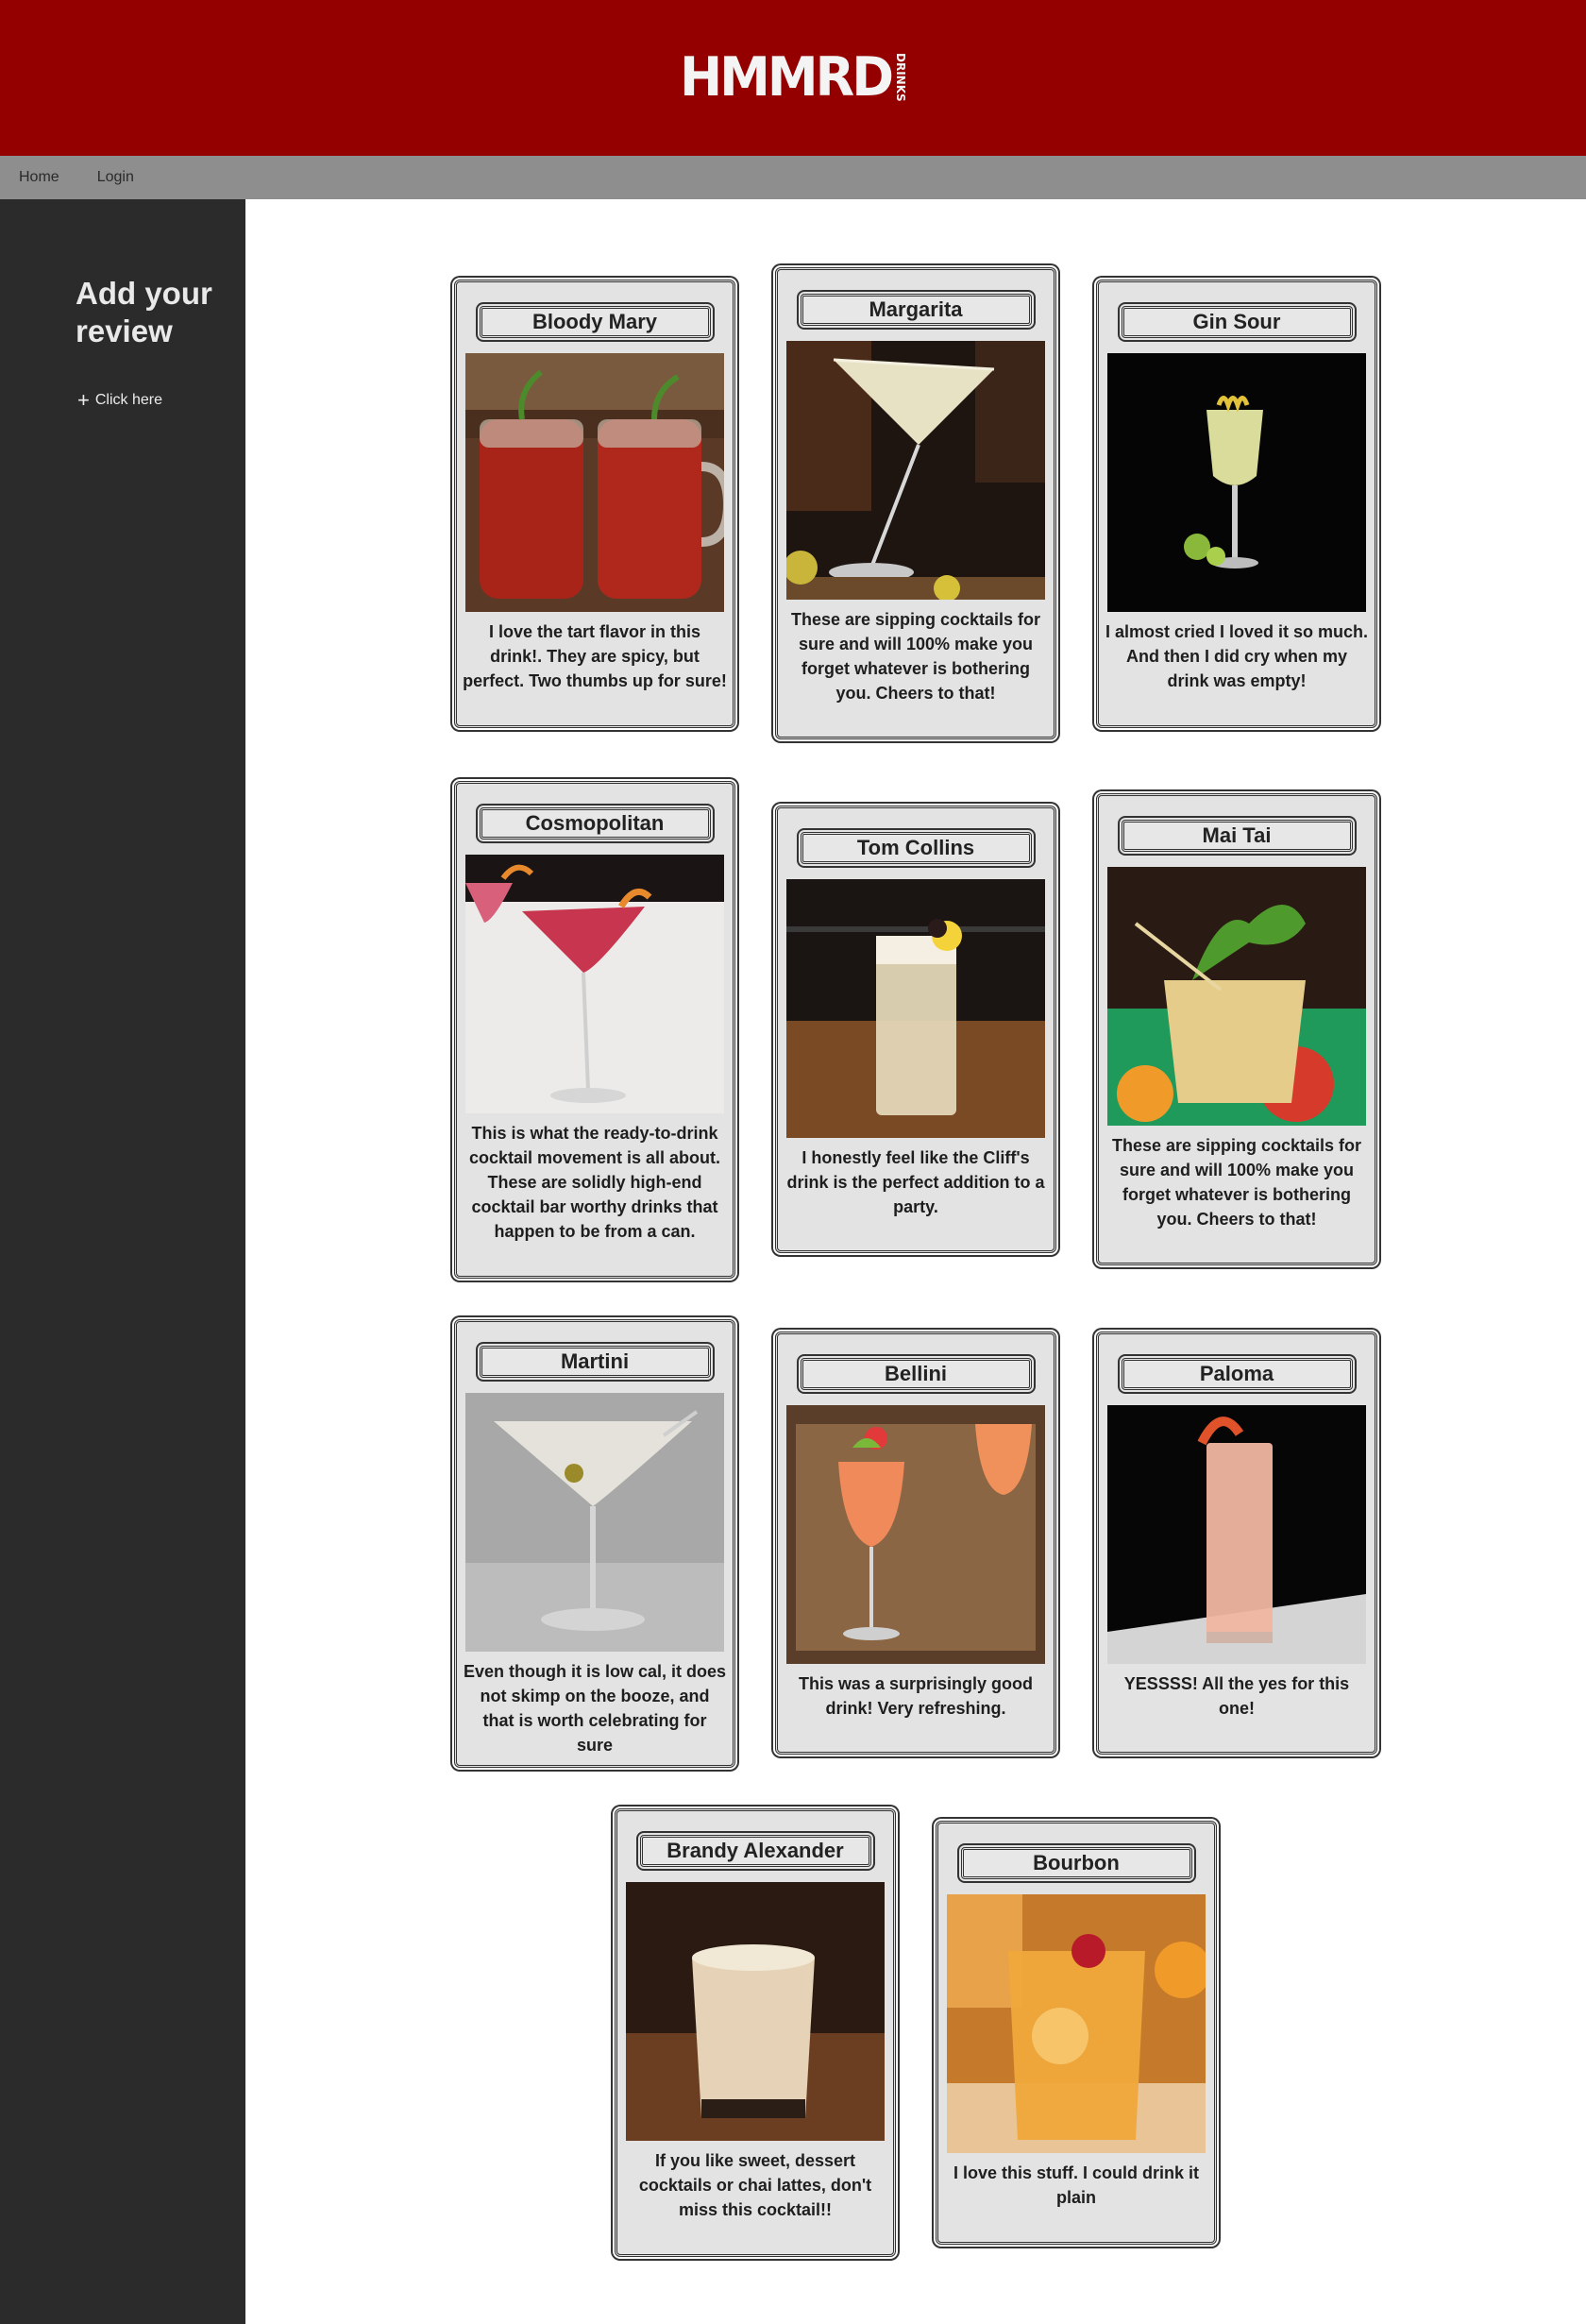 This screenshot has width=1586, height=2324. Describe the element at coordinates (1236, 482) in the screenshot. I see `drink-photo-gin-sour` at that location.